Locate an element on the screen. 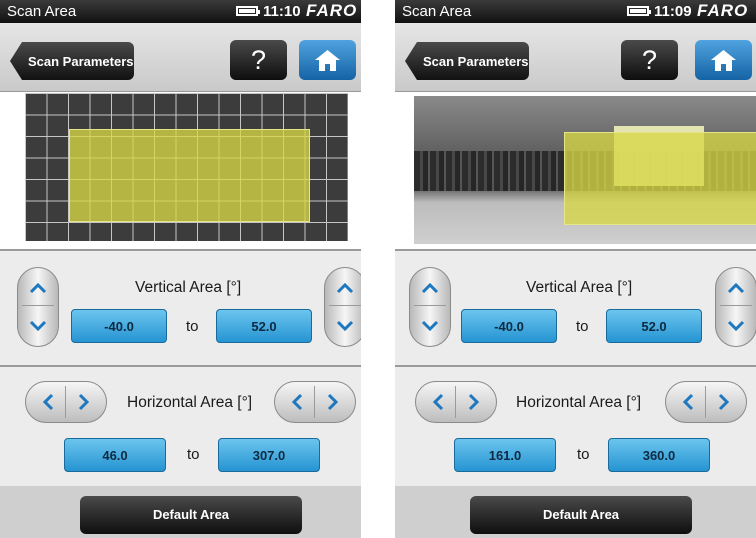  scan-grid is located at coordinates (186, 167).